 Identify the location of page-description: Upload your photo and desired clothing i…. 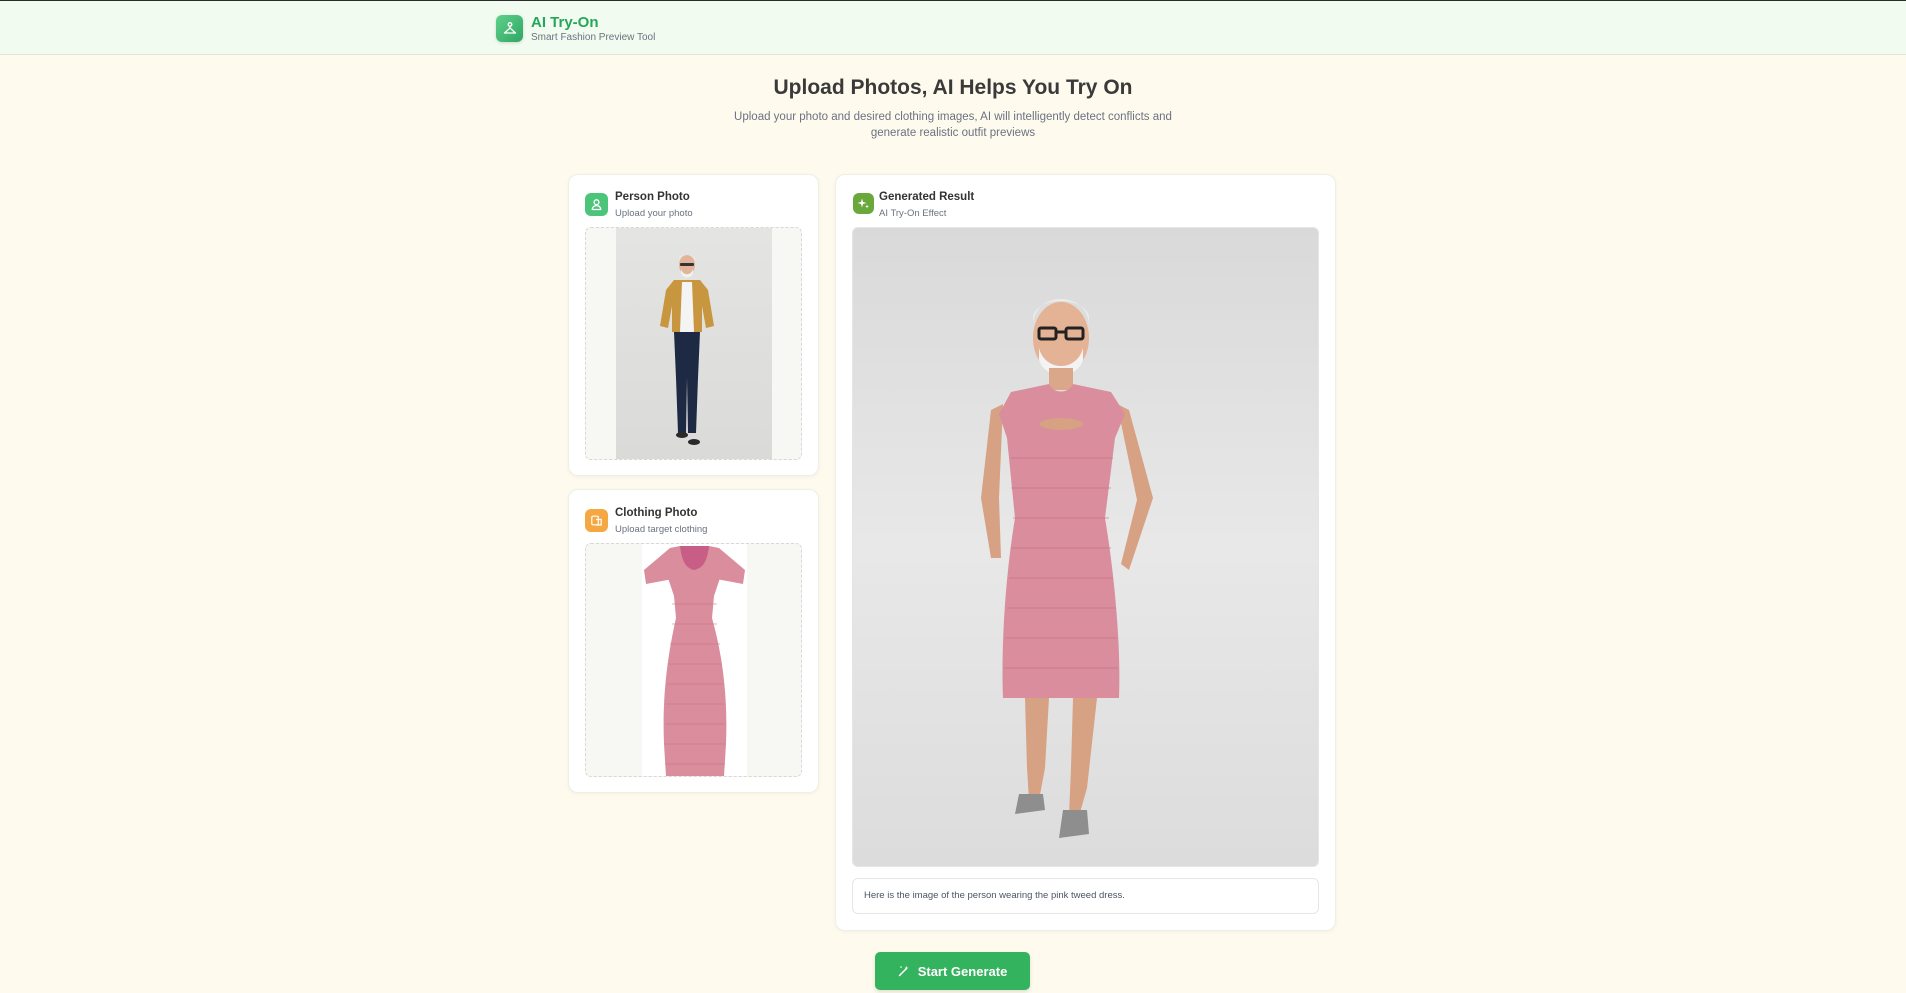
(953, 125).